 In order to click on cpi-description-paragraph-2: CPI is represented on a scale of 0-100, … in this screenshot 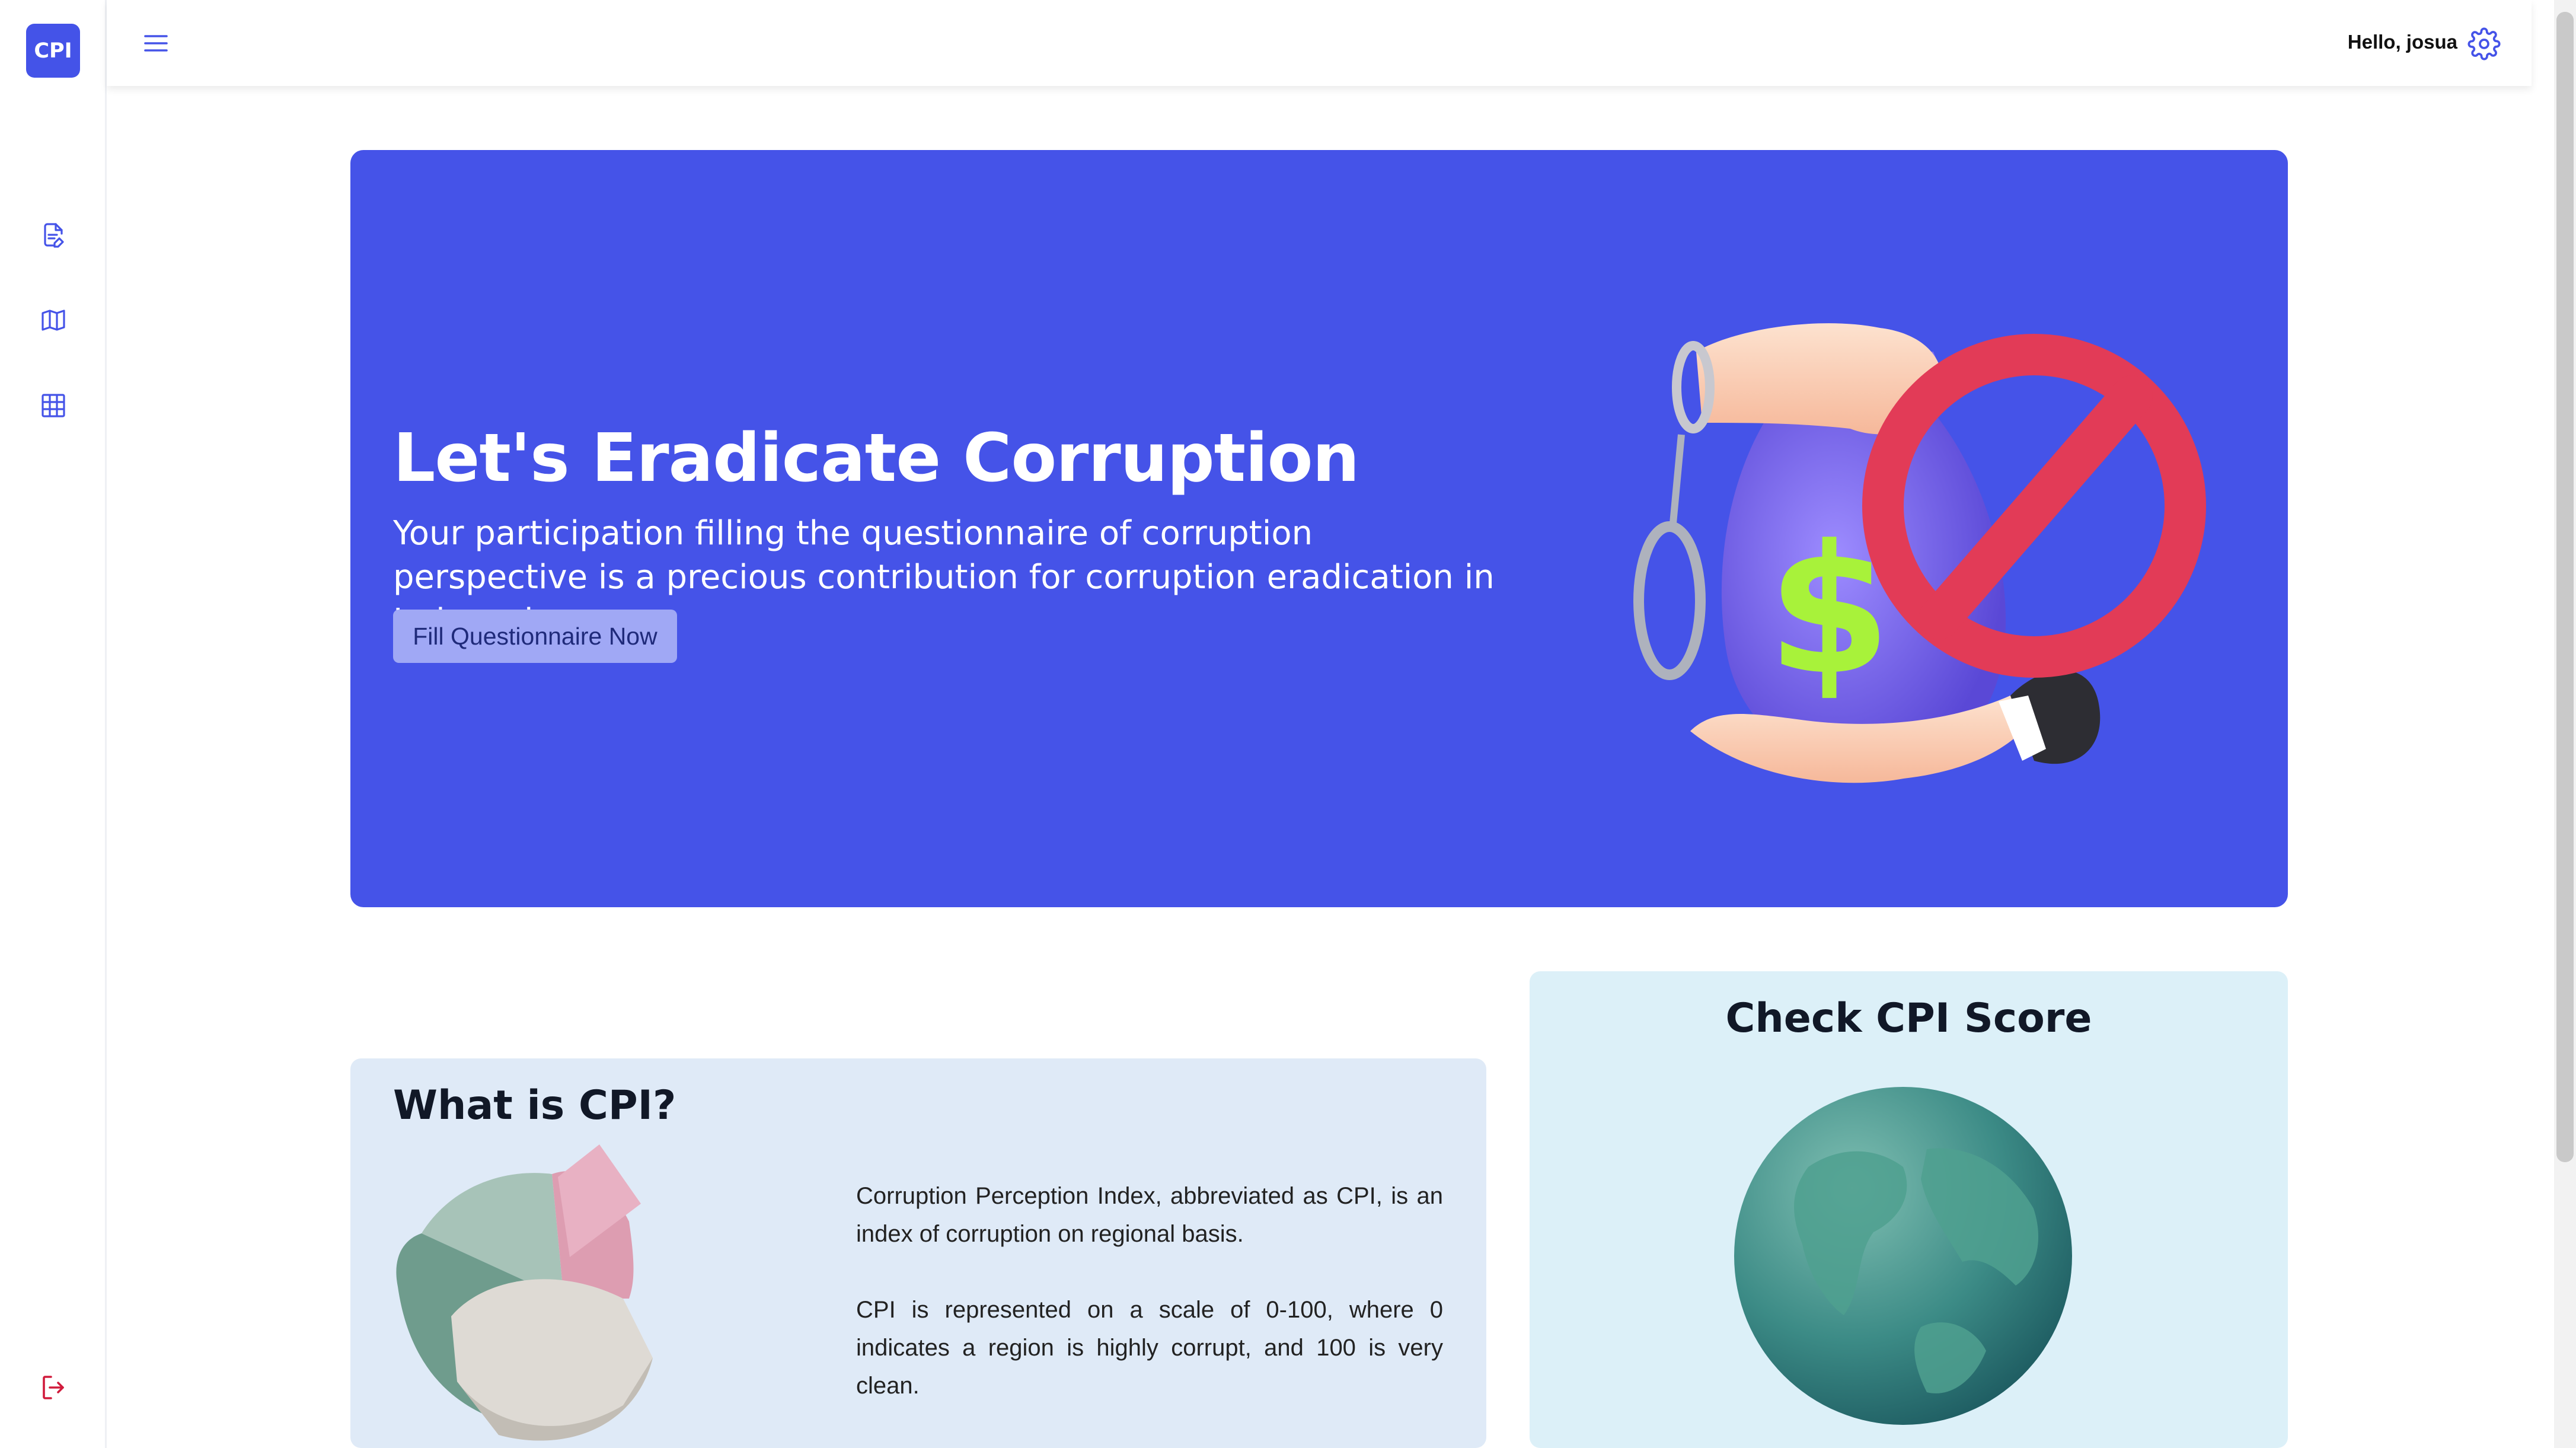, I will do `click(1149, 1348)`.